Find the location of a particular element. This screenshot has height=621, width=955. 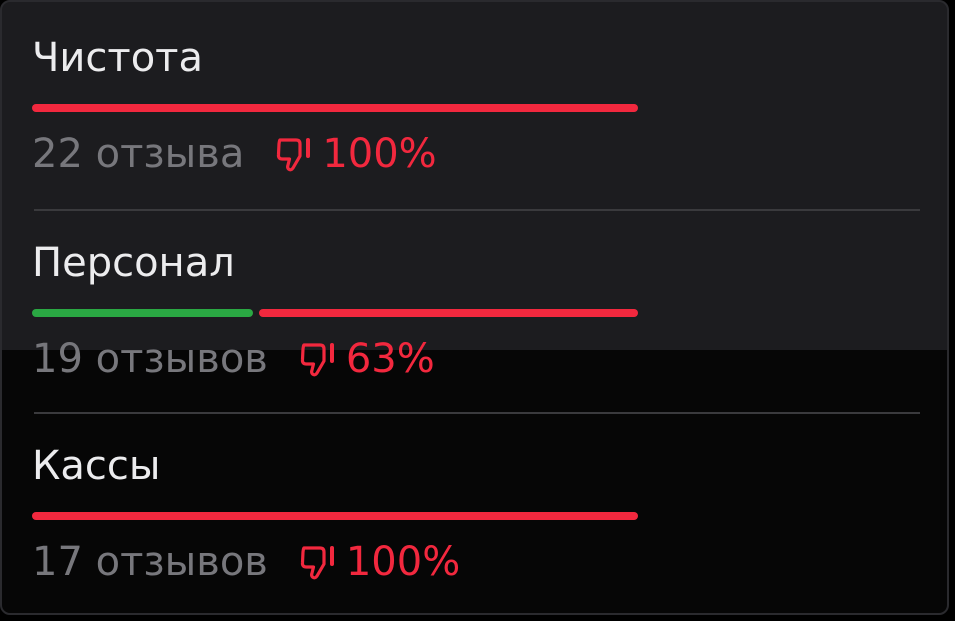

rating-meta: 17 отзывов 100% is located at coordinates (476, 562).